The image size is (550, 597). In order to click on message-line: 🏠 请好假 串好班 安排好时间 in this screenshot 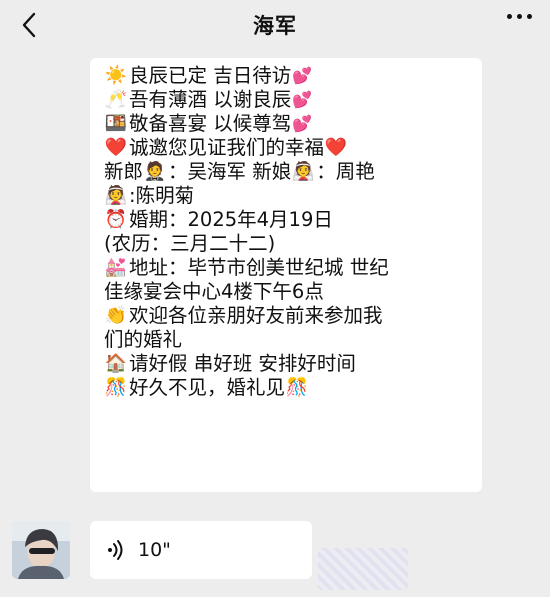, I will do `click(288, 364)`.